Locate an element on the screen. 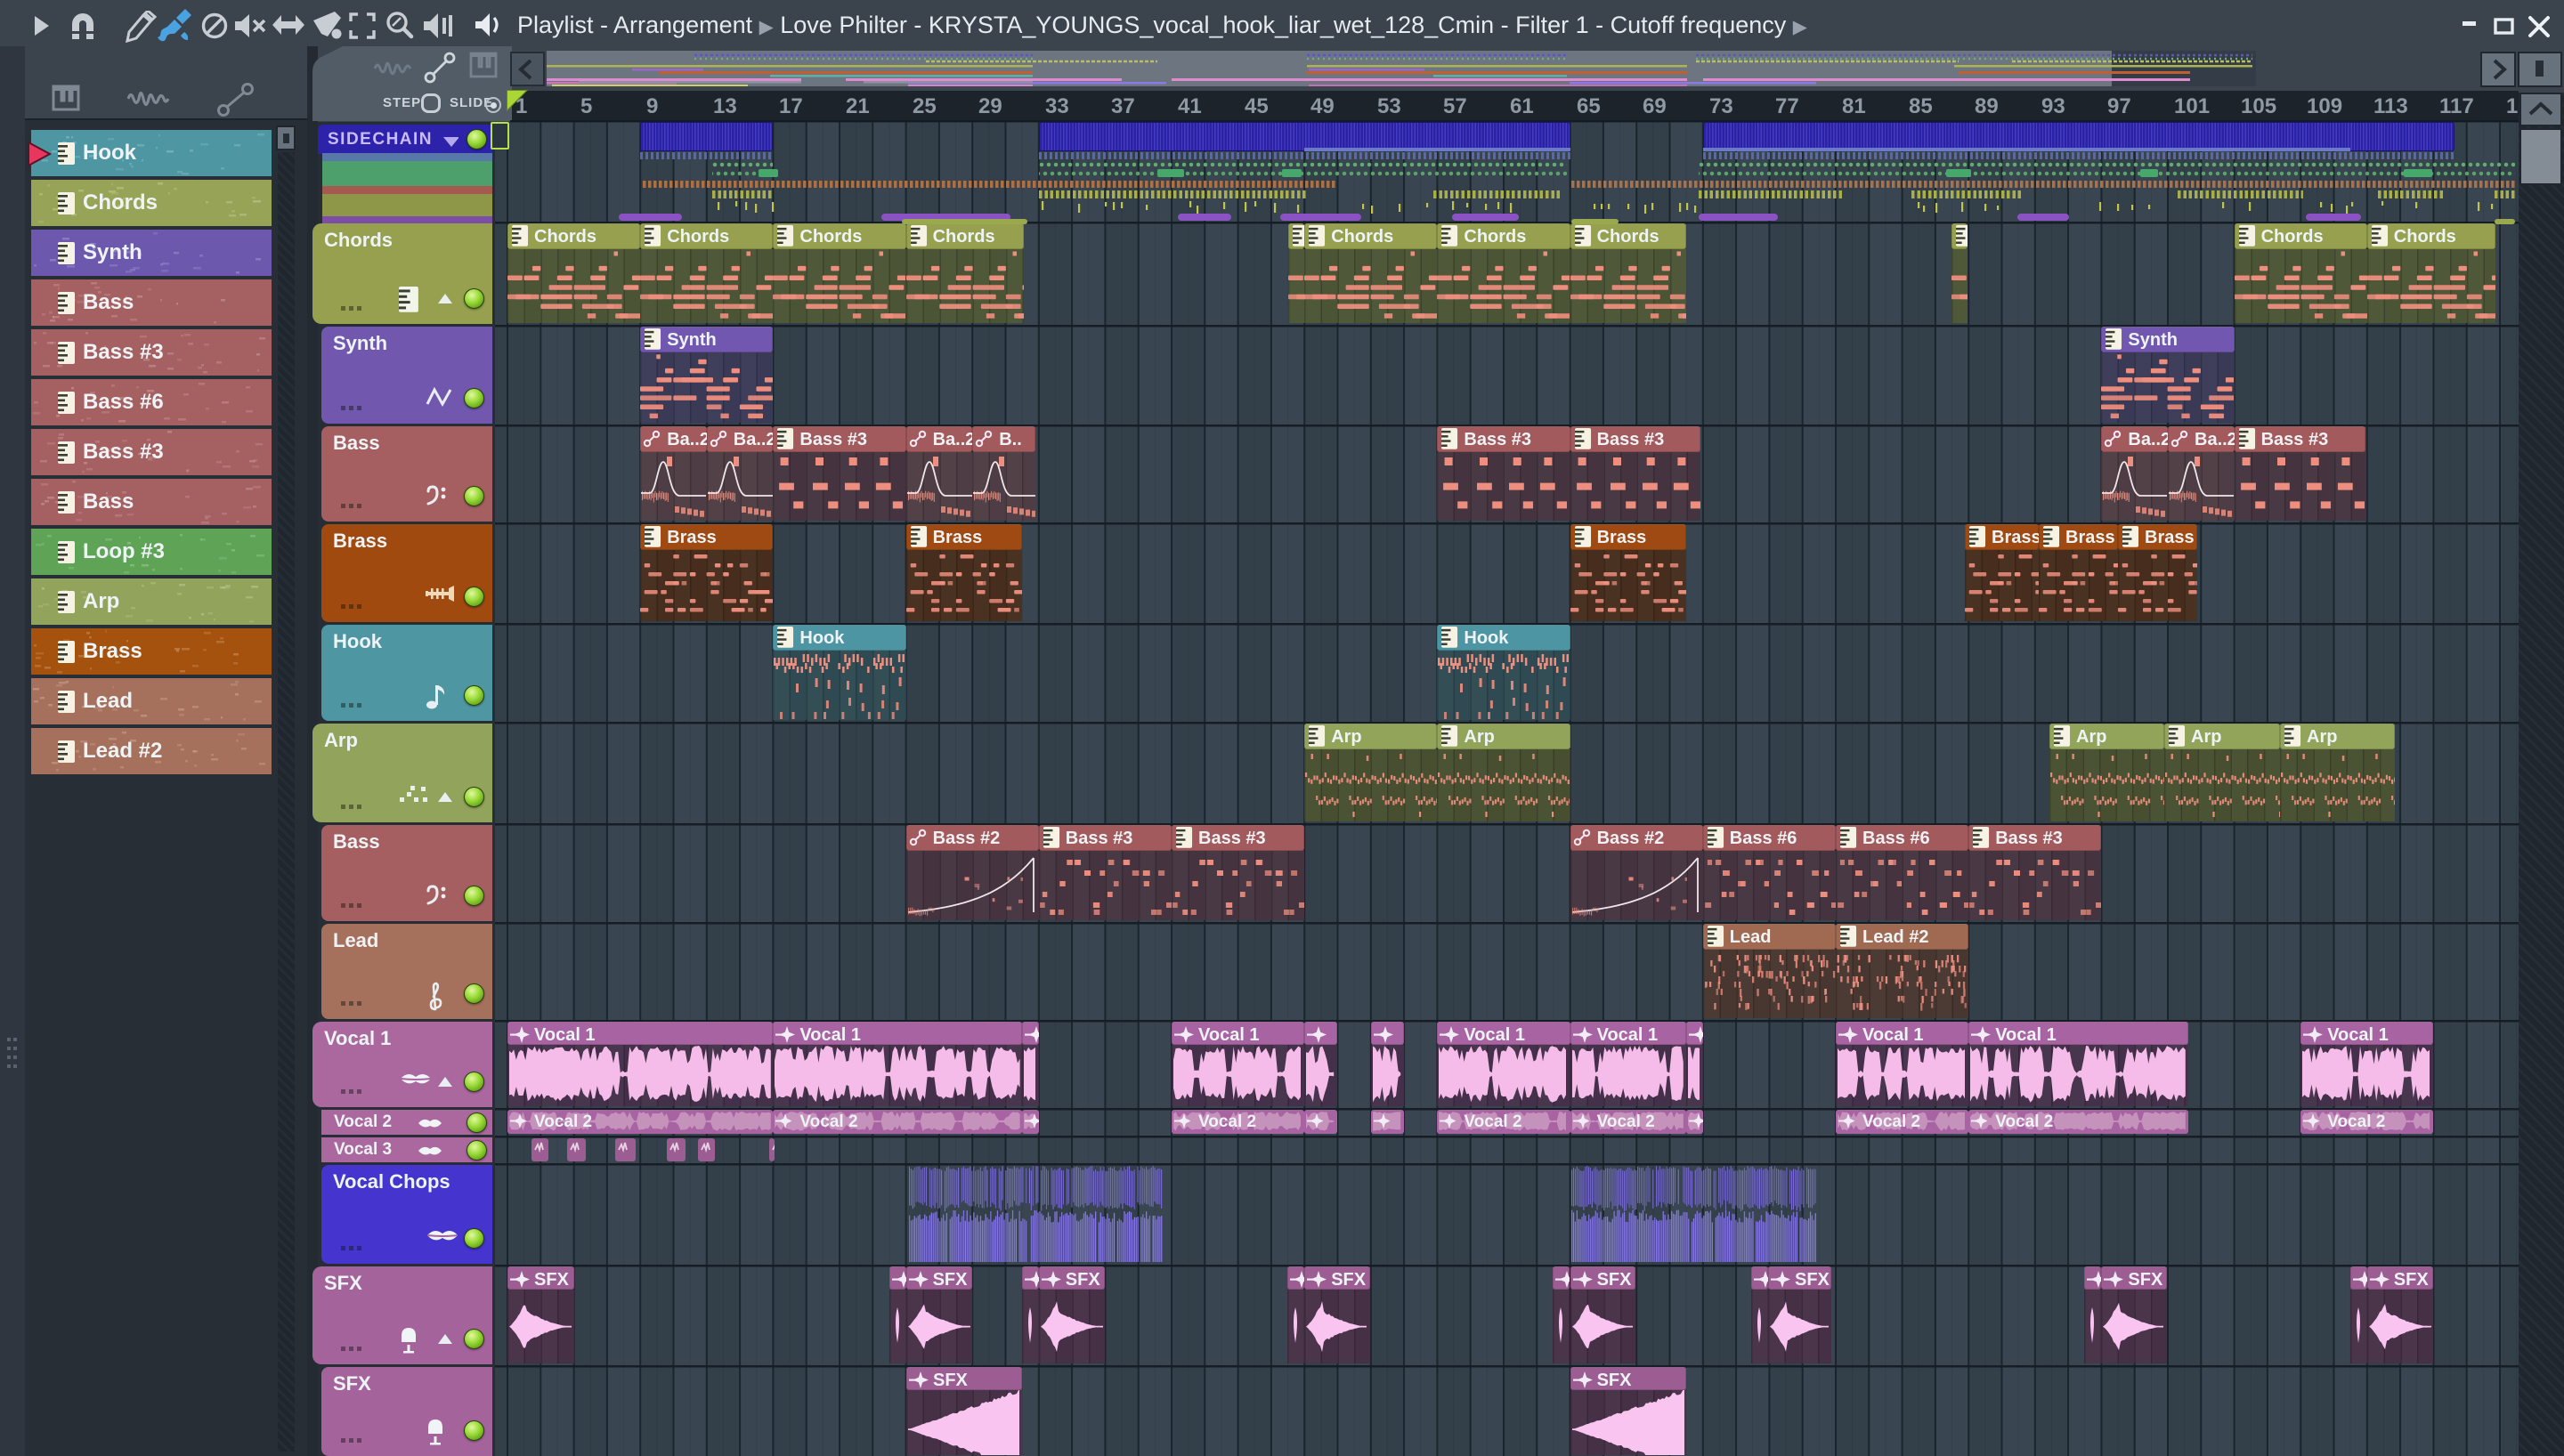  svg-text: 85 is located at coordinates (1921, 106).